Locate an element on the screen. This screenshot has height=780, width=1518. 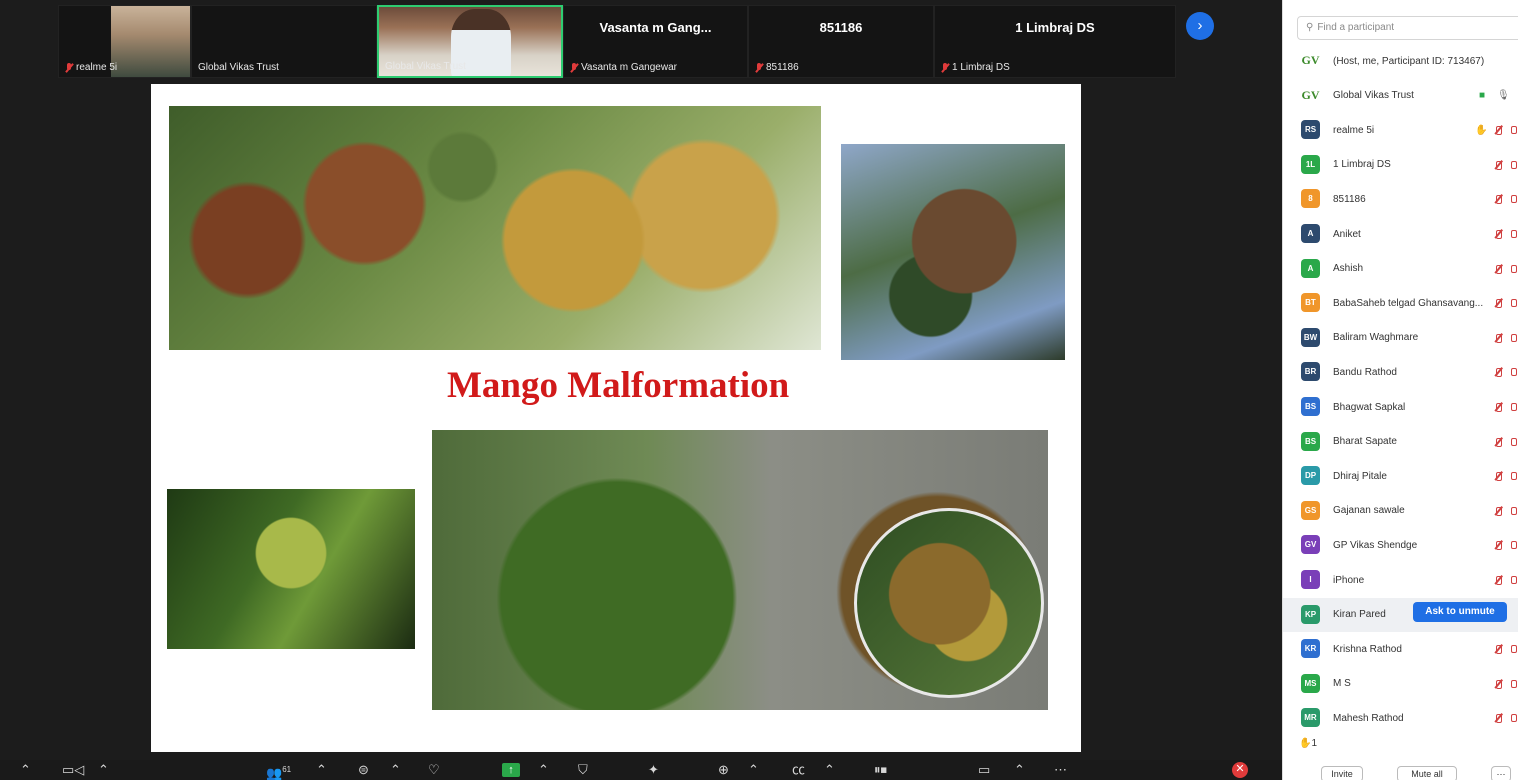
participants-icon: 👥61 is located at coordinates (278, 771).